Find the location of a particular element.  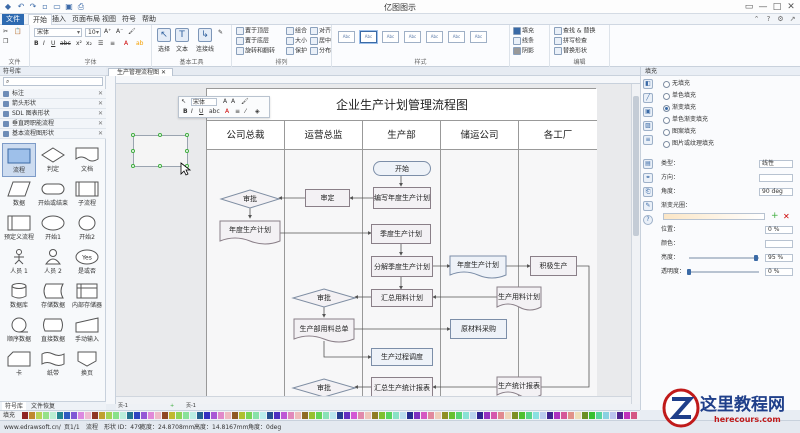

node-summarize-material: 汇总用料计划 is located at coordinates (402, 298).